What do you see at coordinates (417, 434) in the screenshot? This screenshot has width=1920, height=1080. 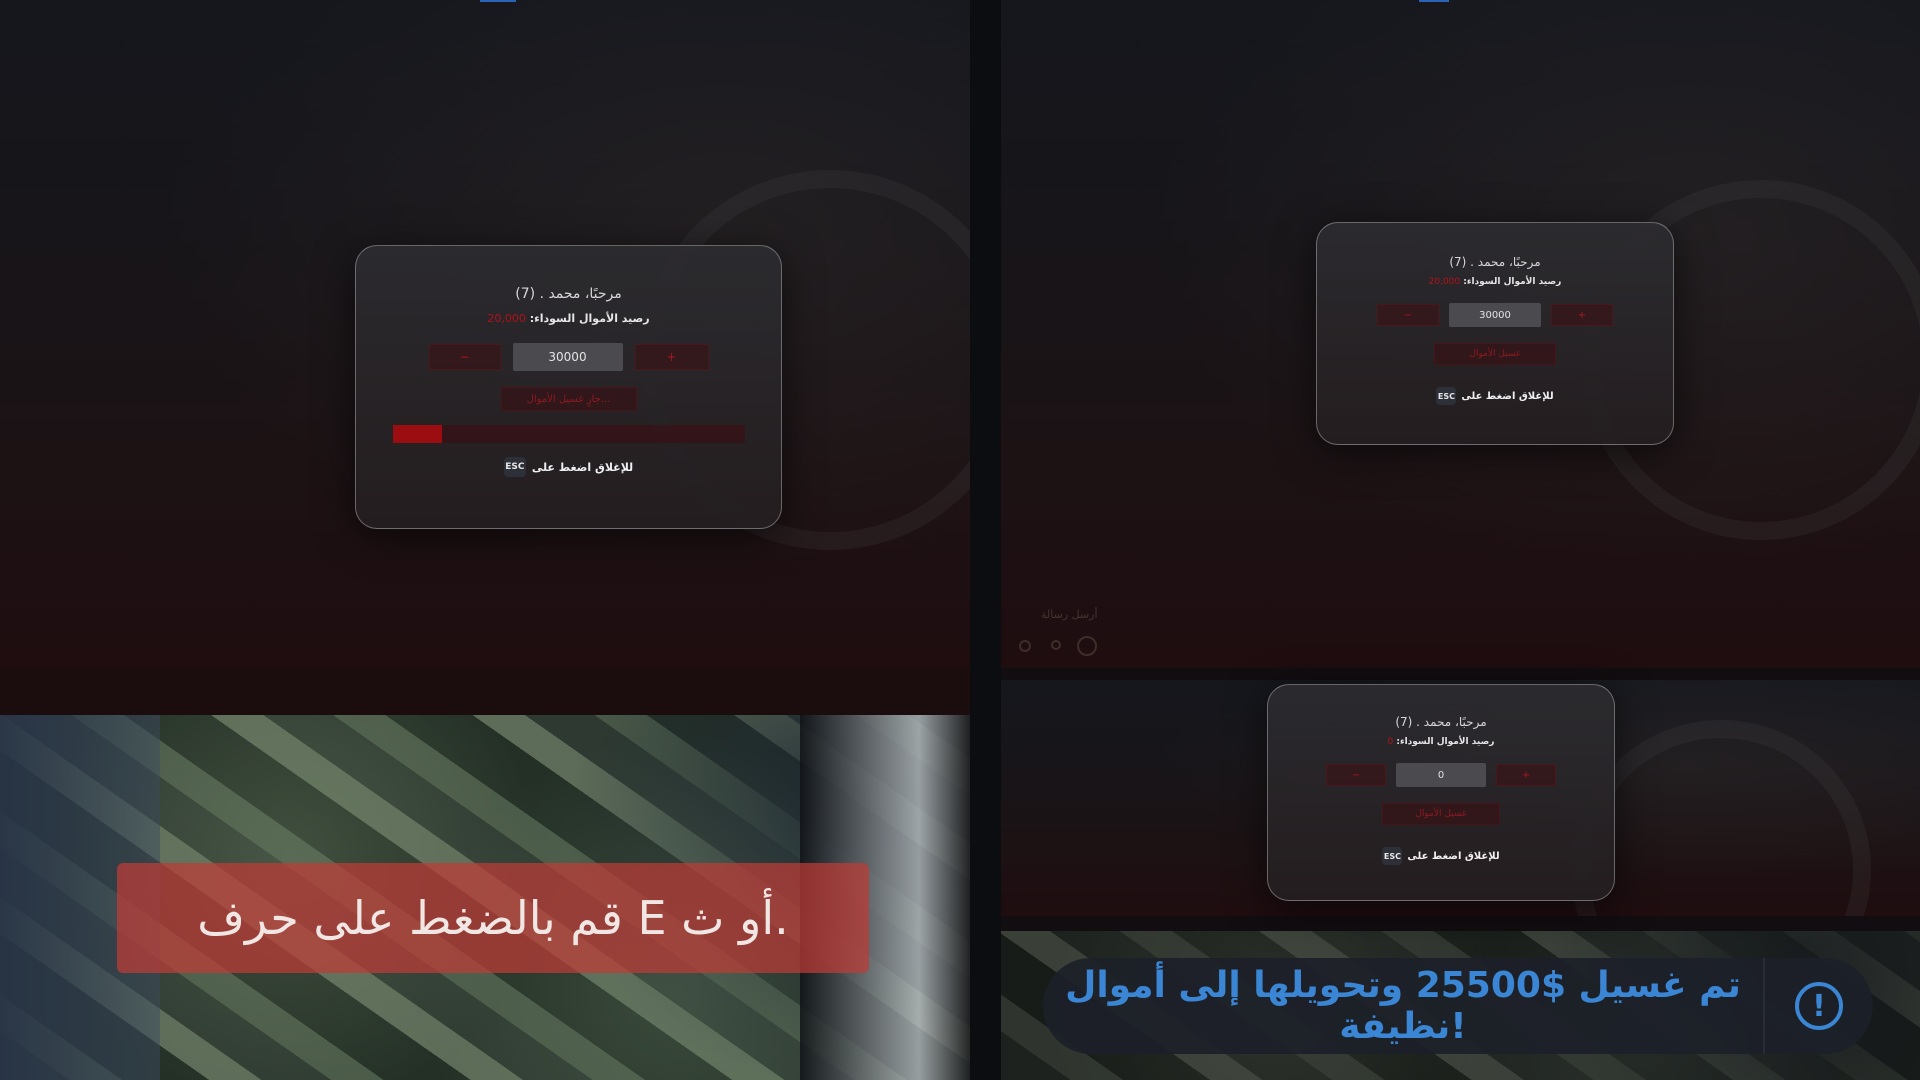 I see `launder-progress-fill` at bounding box center [417, 434].